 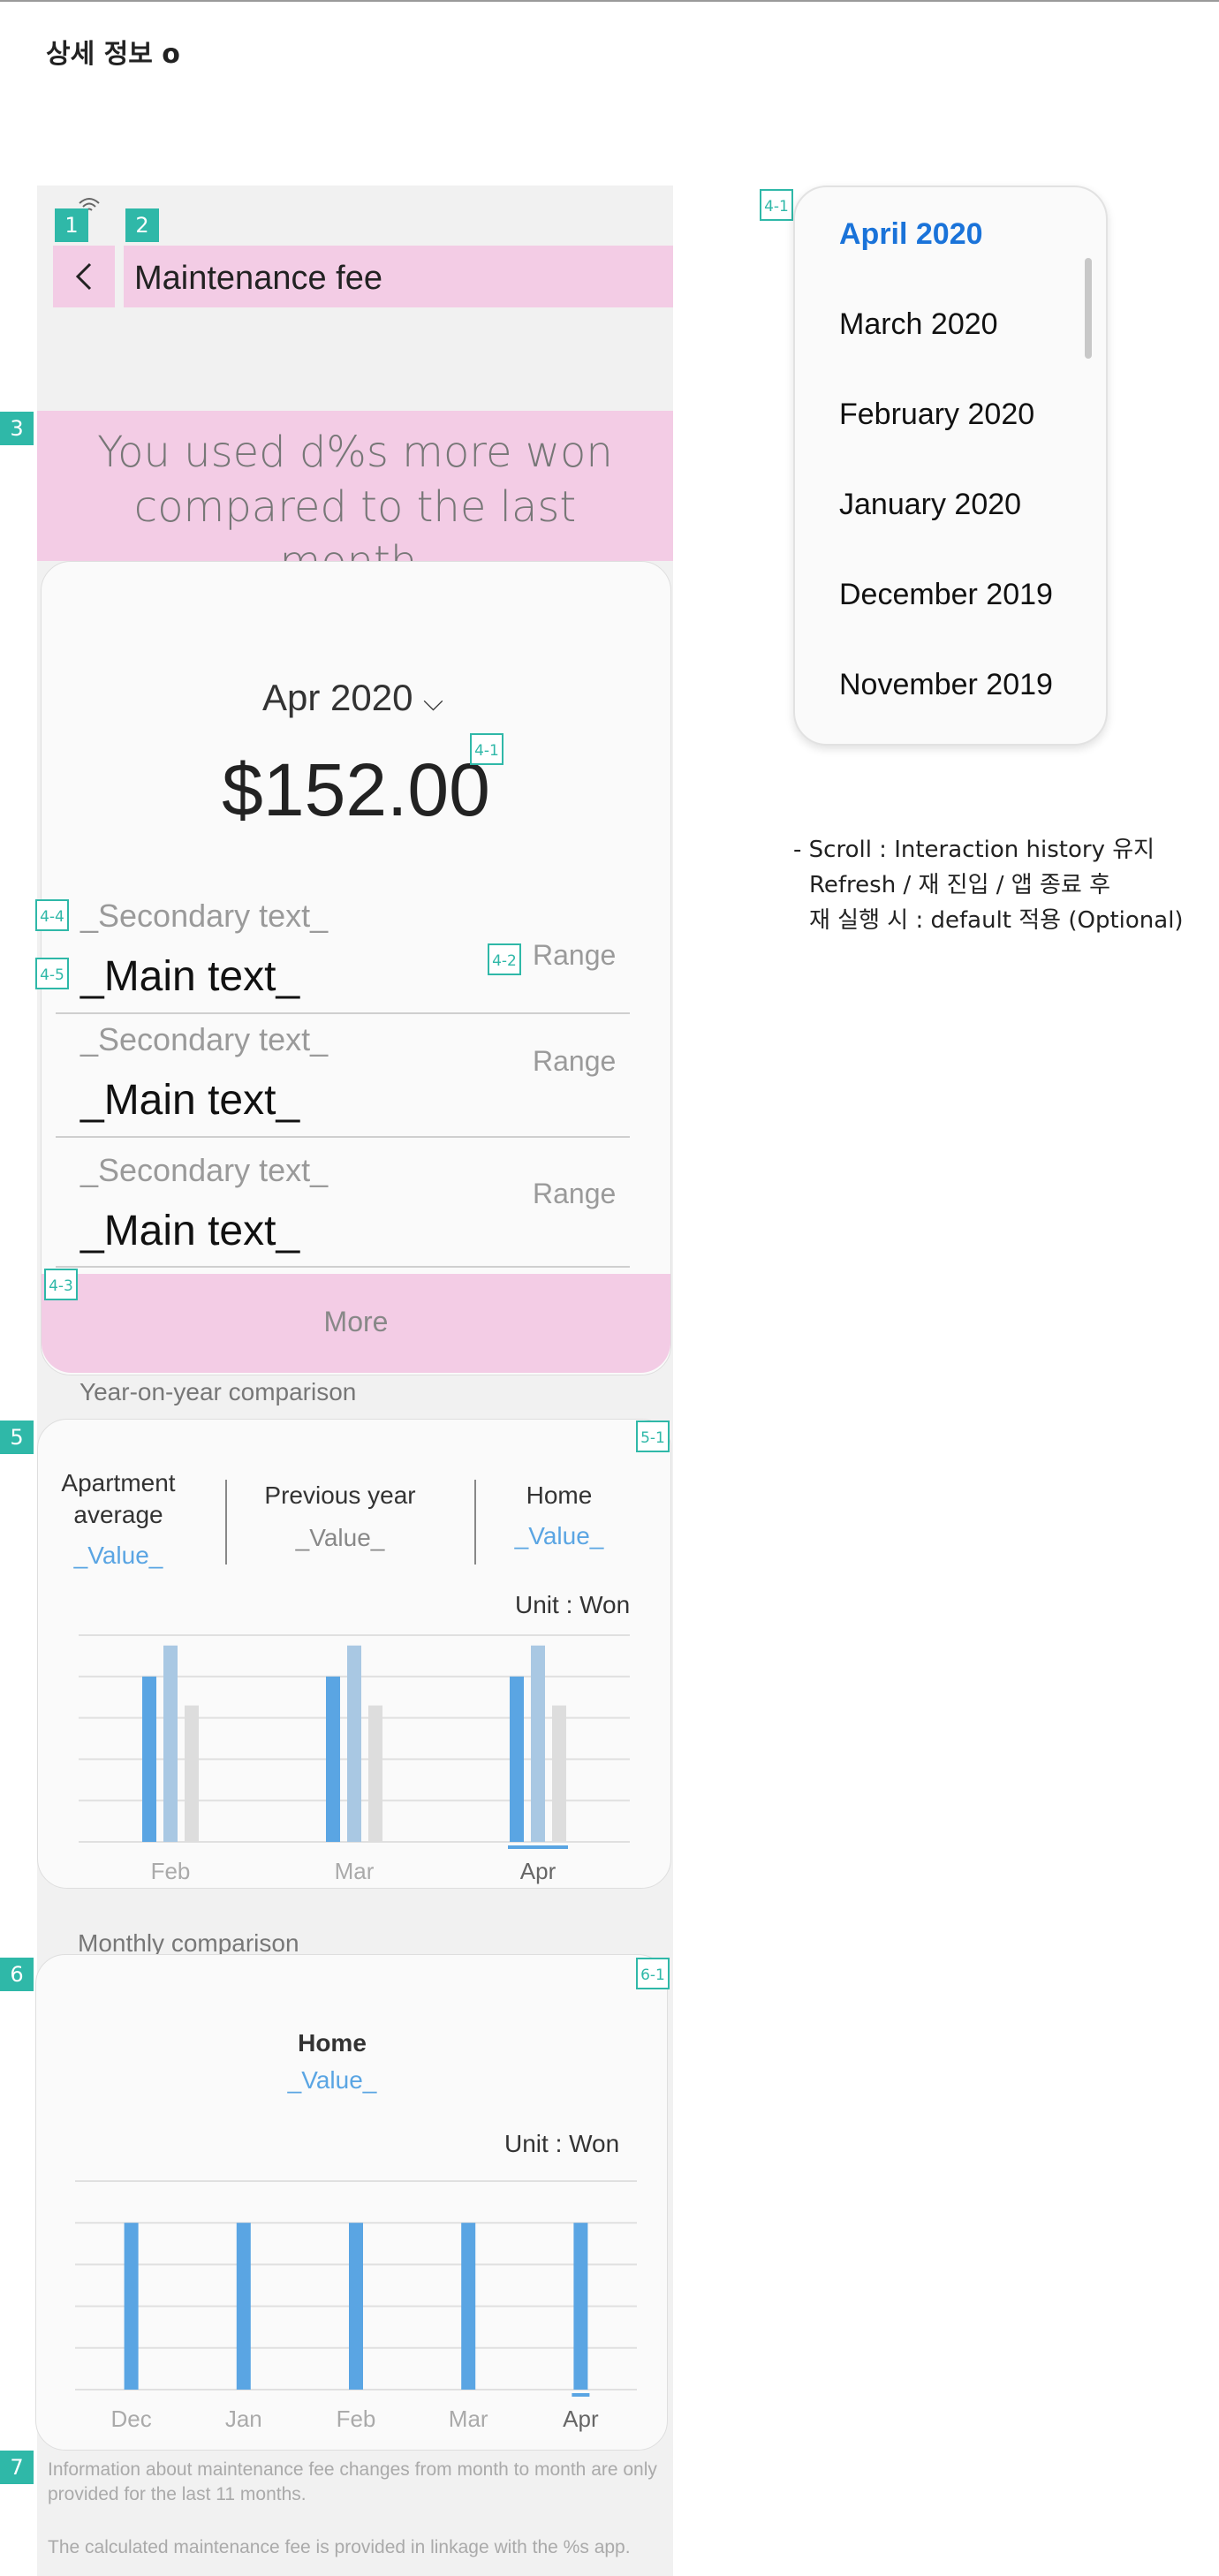 What do you see at coordinates (559, 1536) in the screenshot?
I see `home-value: _Value_` at bounding box center [559, 1536].